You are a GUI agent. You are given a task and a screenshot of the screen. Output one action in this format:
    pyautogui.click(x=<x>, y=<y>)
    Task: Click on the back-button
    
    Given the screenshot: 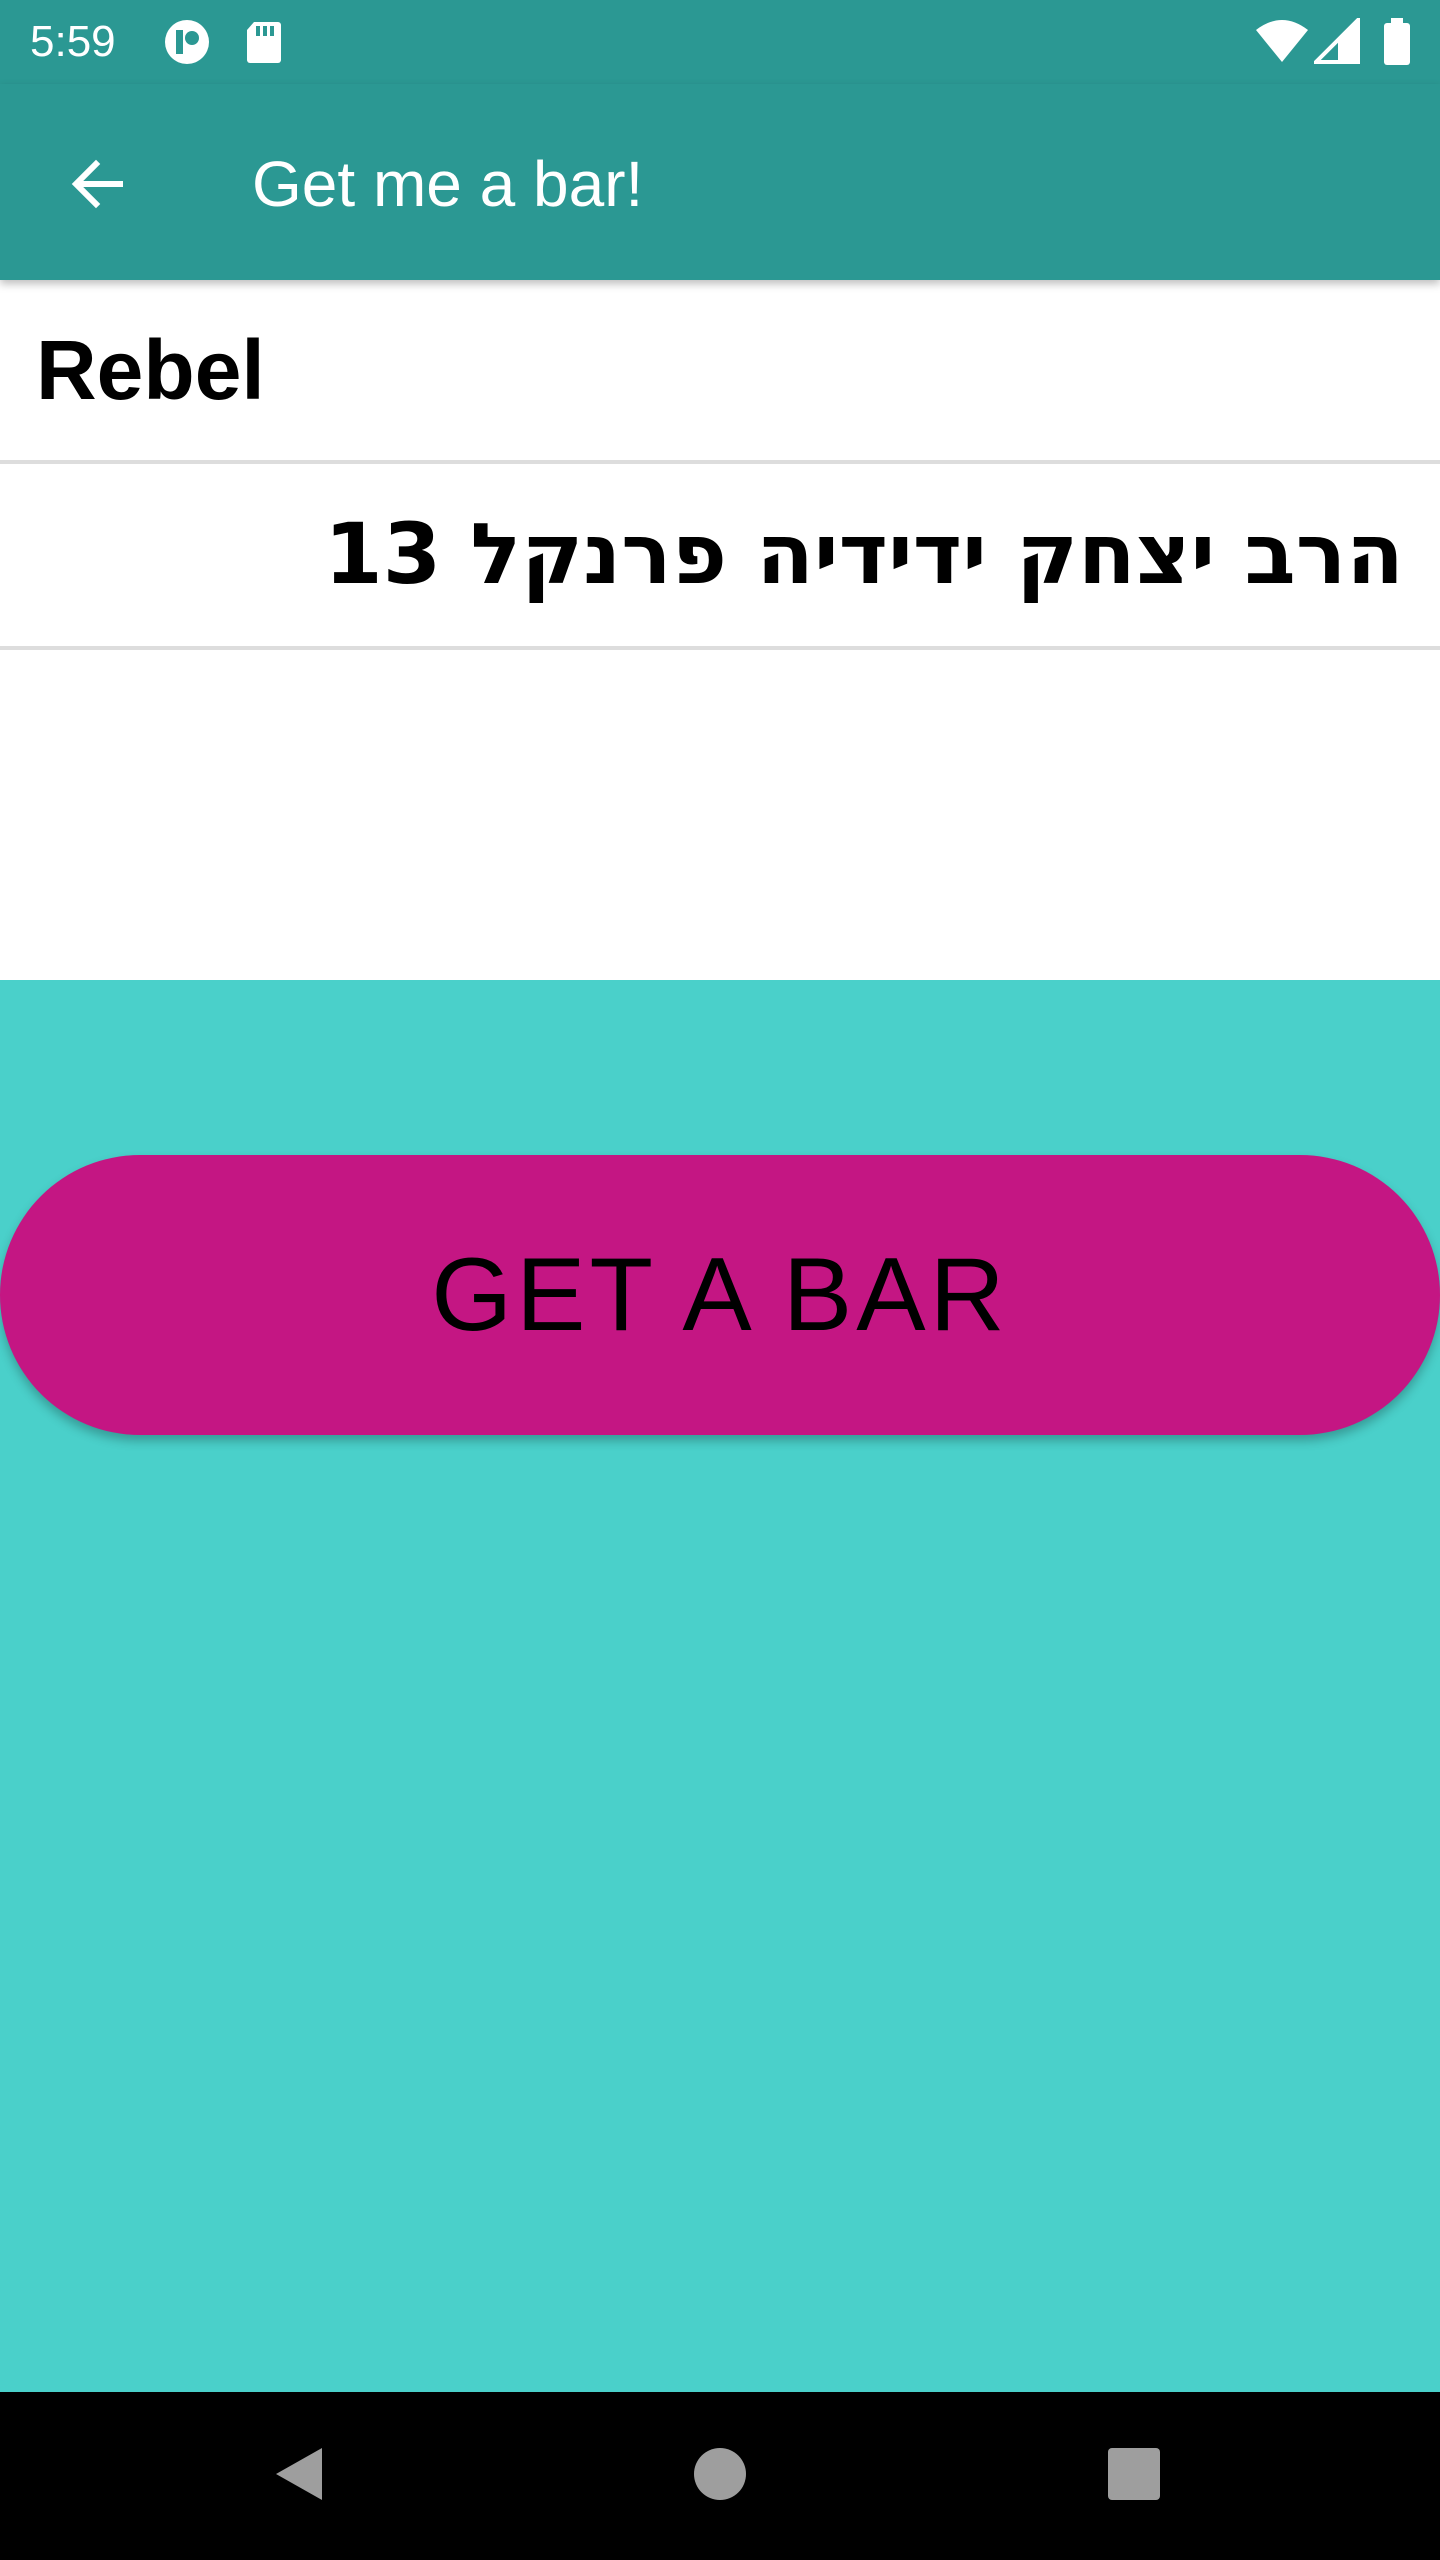 What is the action you would take?
    pyautogui.click(x=98, y=186)
    